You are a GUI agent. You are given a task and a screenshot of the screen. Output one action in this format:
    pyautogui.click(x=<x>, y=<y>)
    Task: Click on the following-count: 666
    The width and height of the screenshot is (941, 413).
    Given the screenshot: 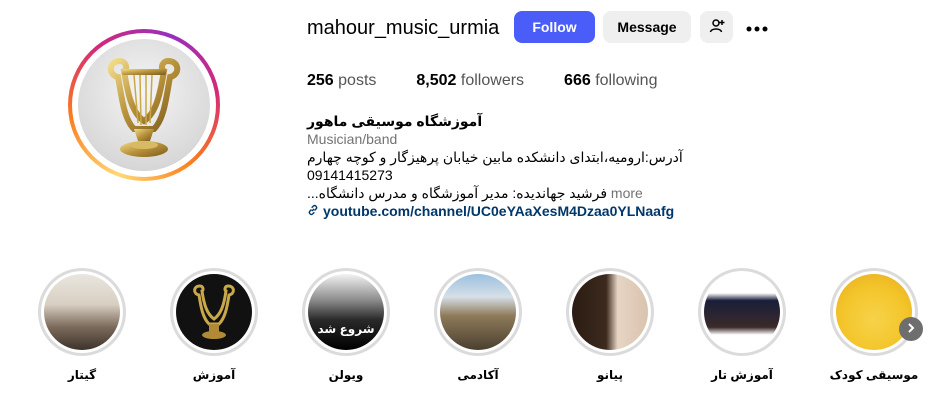 What is the action you would take?
    pyautogui.click(x=577, y=80)
    